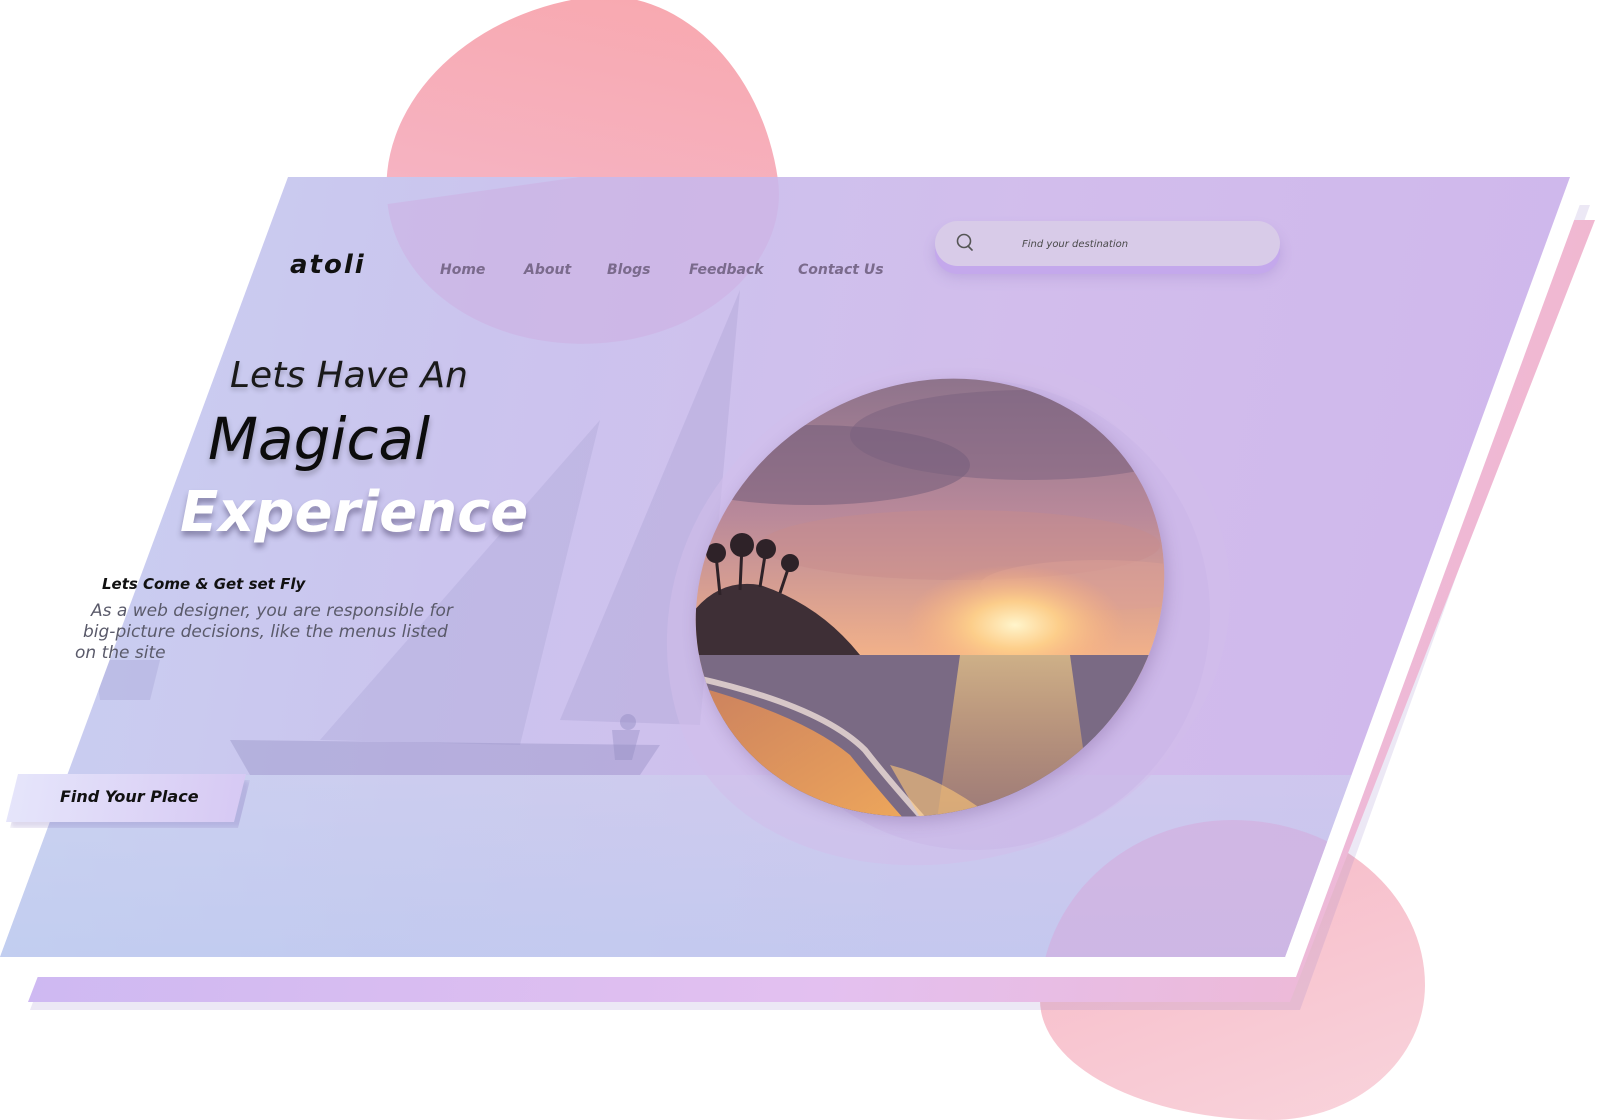 The image size is (1622, 1120). What do you see at coordinates (841, 270) in the screenshot?
I see `nav-contact-us: Contact Us` at bounding box center [841, 270].